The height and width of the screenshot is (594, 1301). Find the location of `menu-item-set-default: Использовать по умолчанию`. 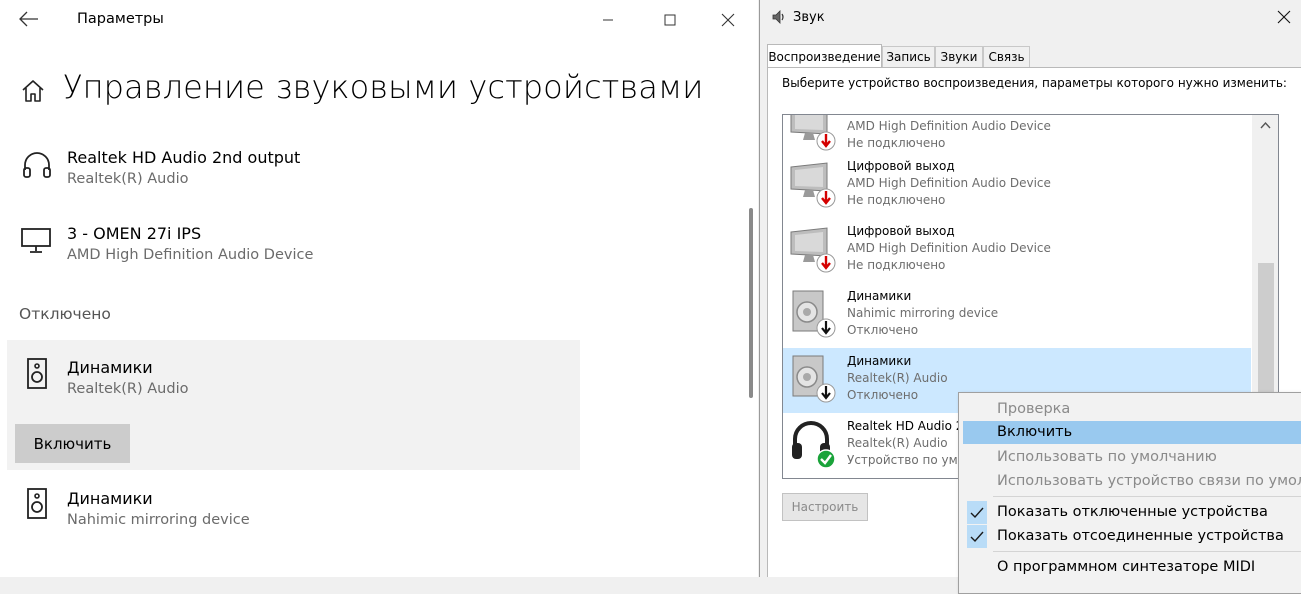

menu-item-set-default: Использовать по умолчанию is located at coordinates (1132, 457).